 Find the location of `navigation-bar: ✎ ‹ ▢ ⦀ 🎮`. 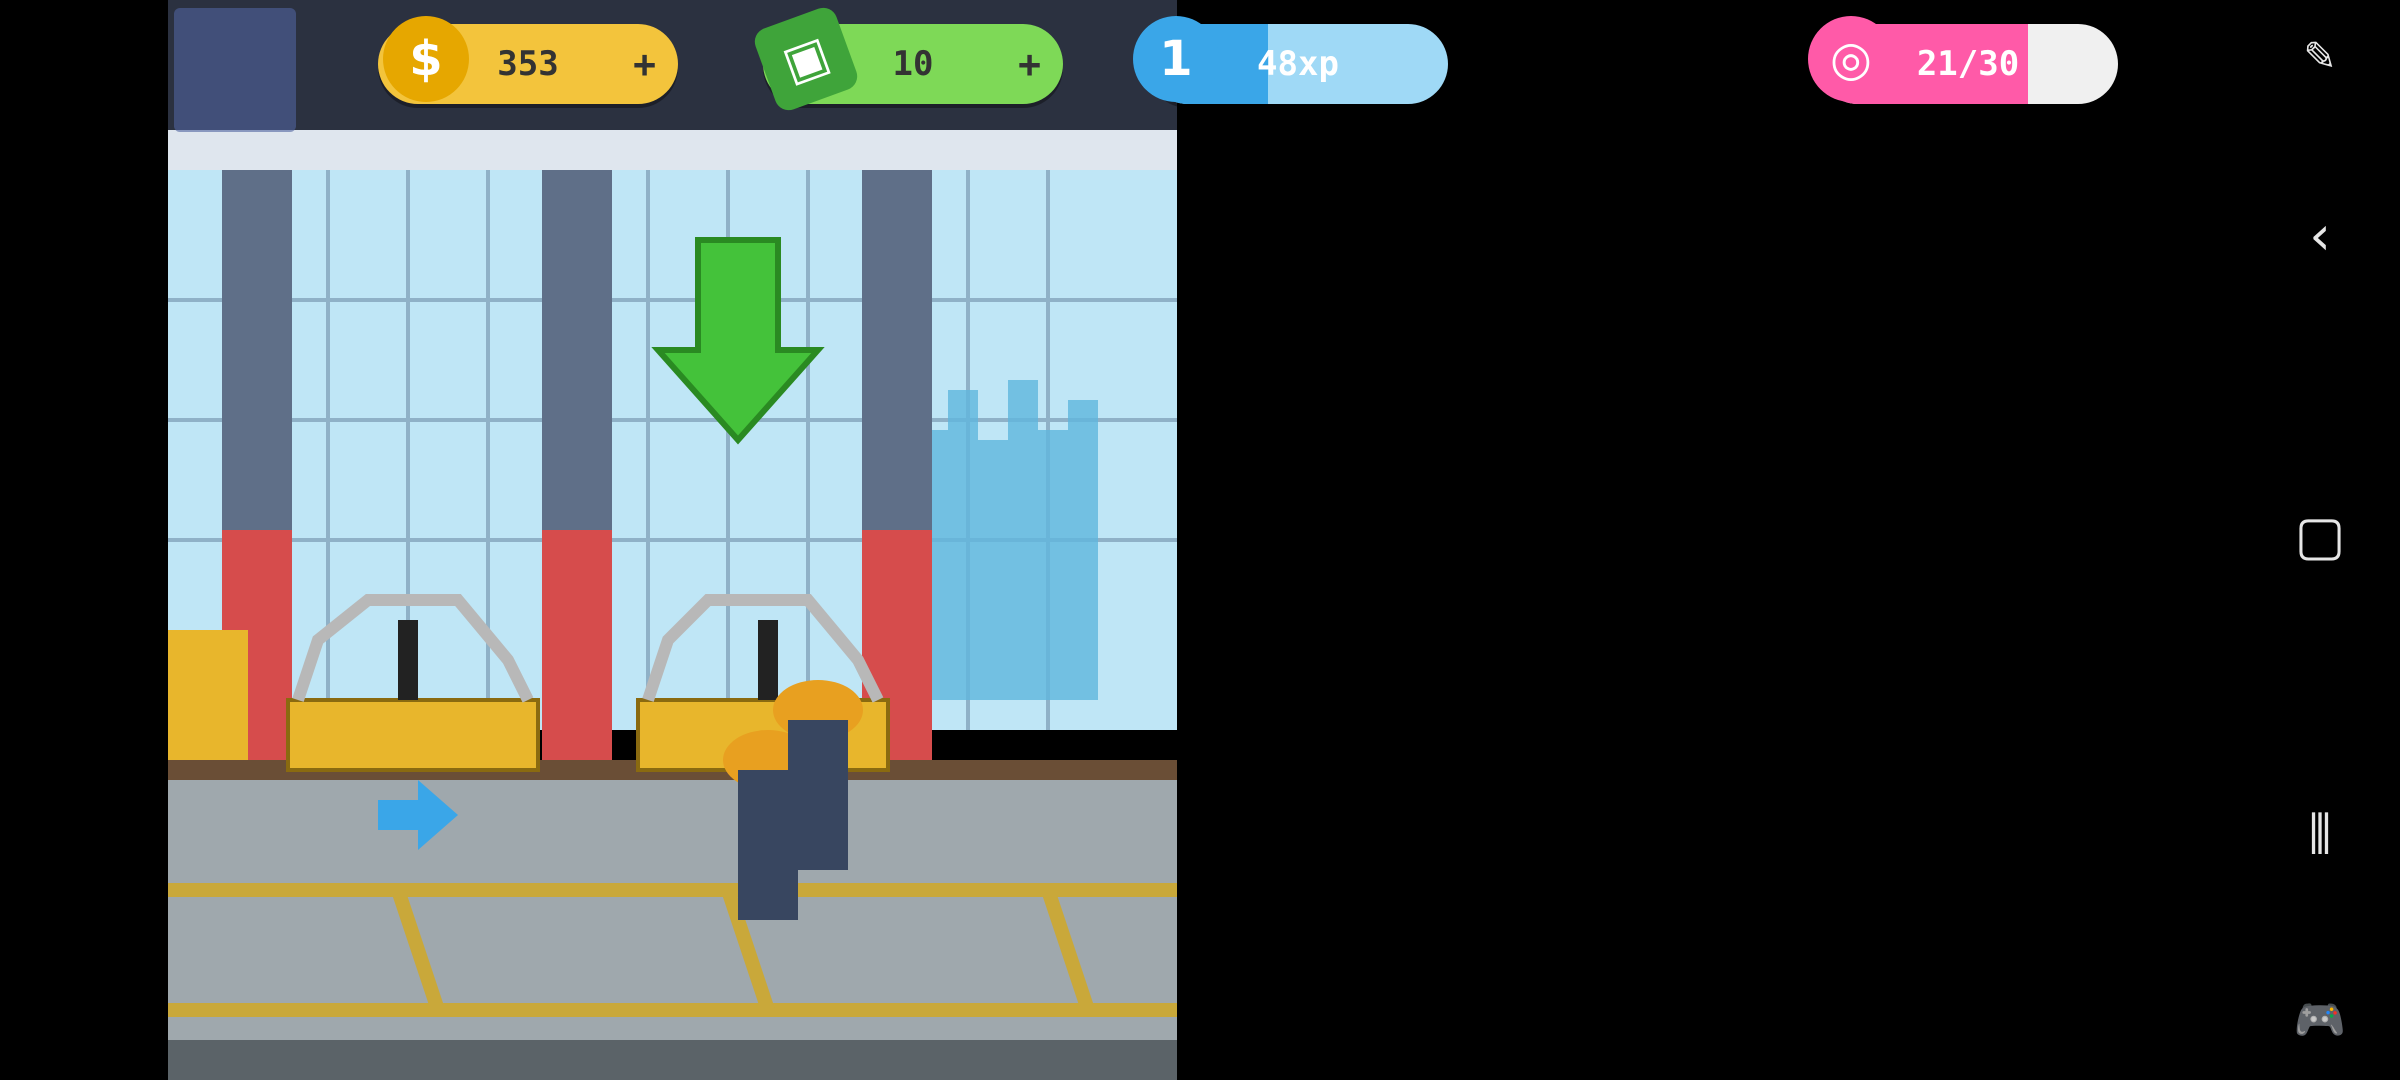

navigation-bar: ✎ ‹ ▢ ⦀ 🎮 is located at coordinates (2317, 540).